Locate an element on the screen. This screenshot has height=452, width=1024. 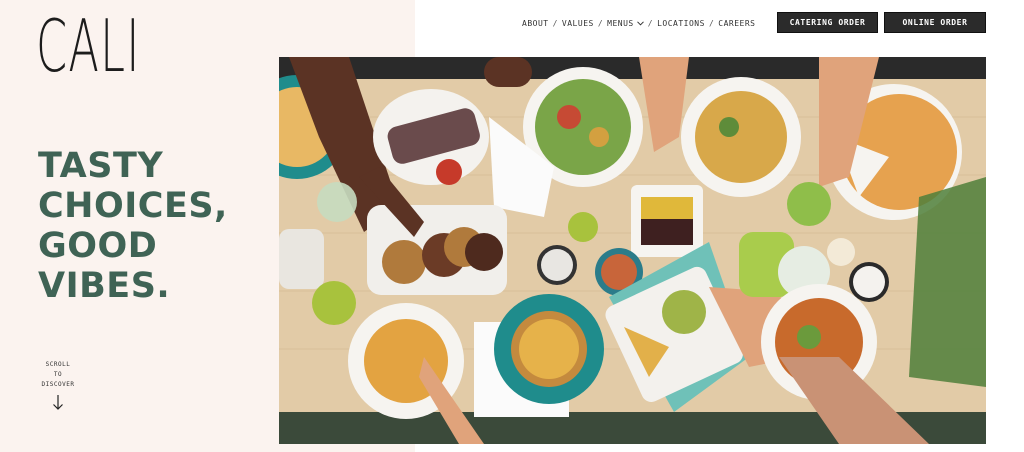
scroll-text-3: DISCOVER is located at coordinates (58, 384).